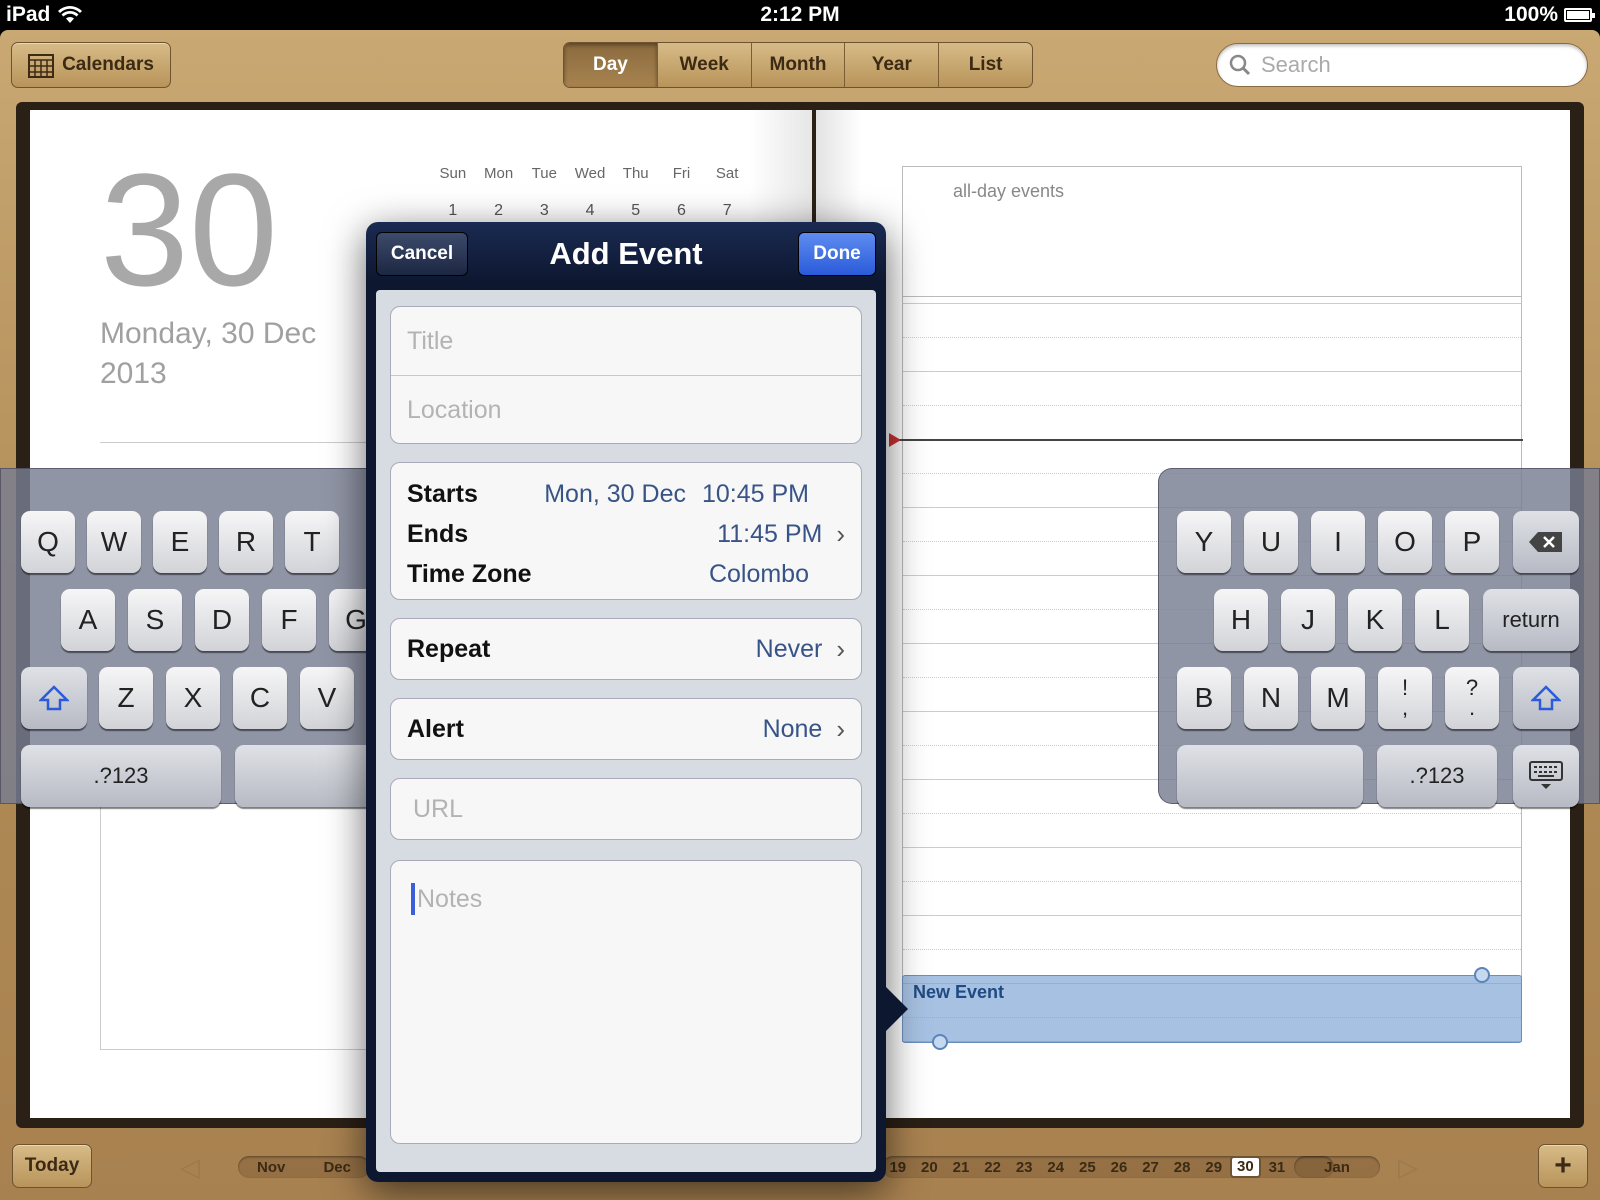 The width and height of the screenshot is (1600, 1200). I want to click on return-key: return, so click(1531, 620).